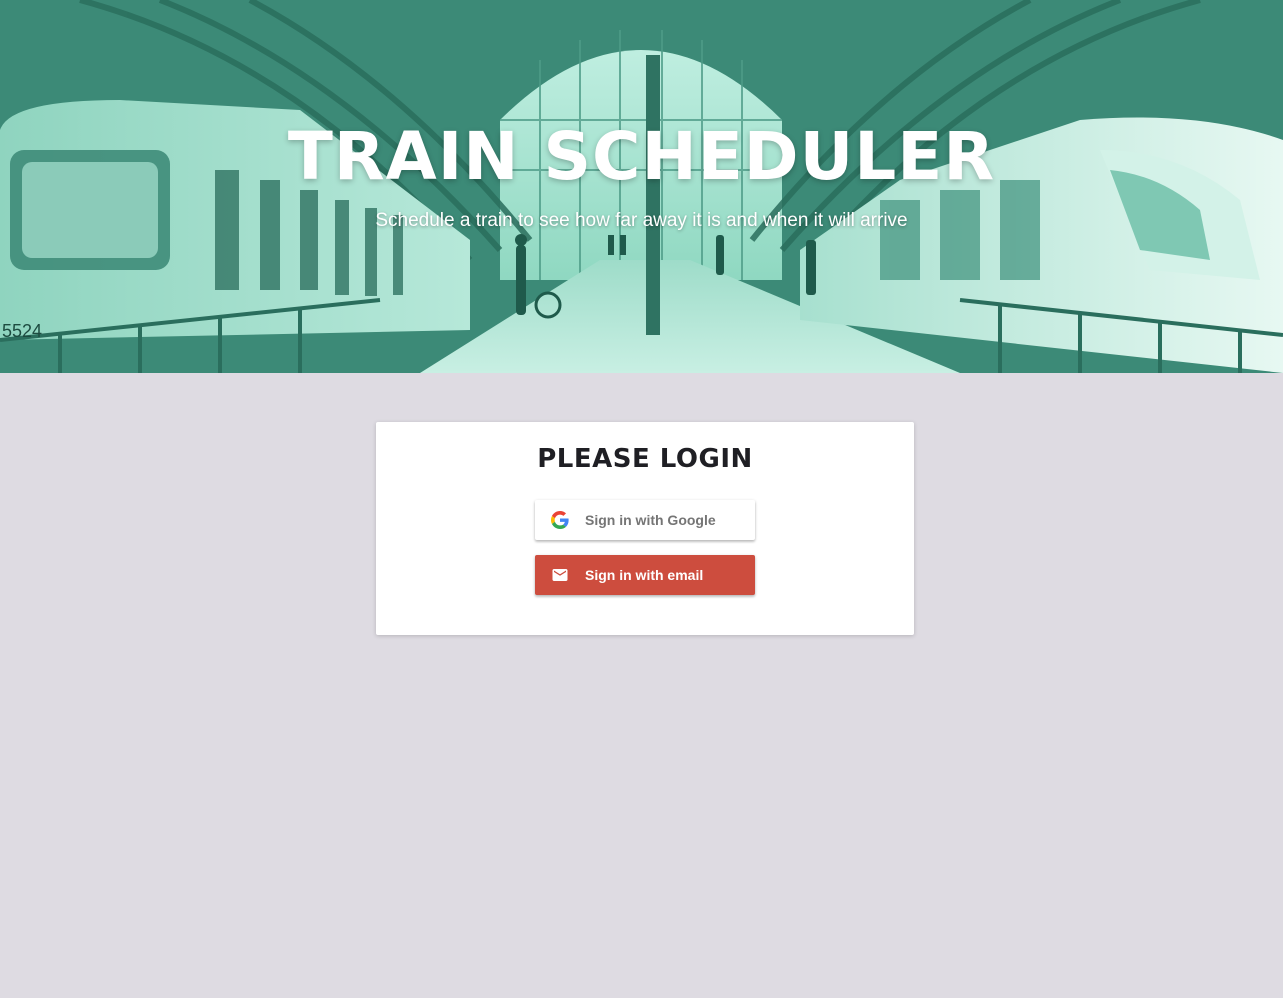 Image resolution: width=1283 pixels, height=998 pixels. I want to click on email-button-label: Sign in with email, so click(644, 575).